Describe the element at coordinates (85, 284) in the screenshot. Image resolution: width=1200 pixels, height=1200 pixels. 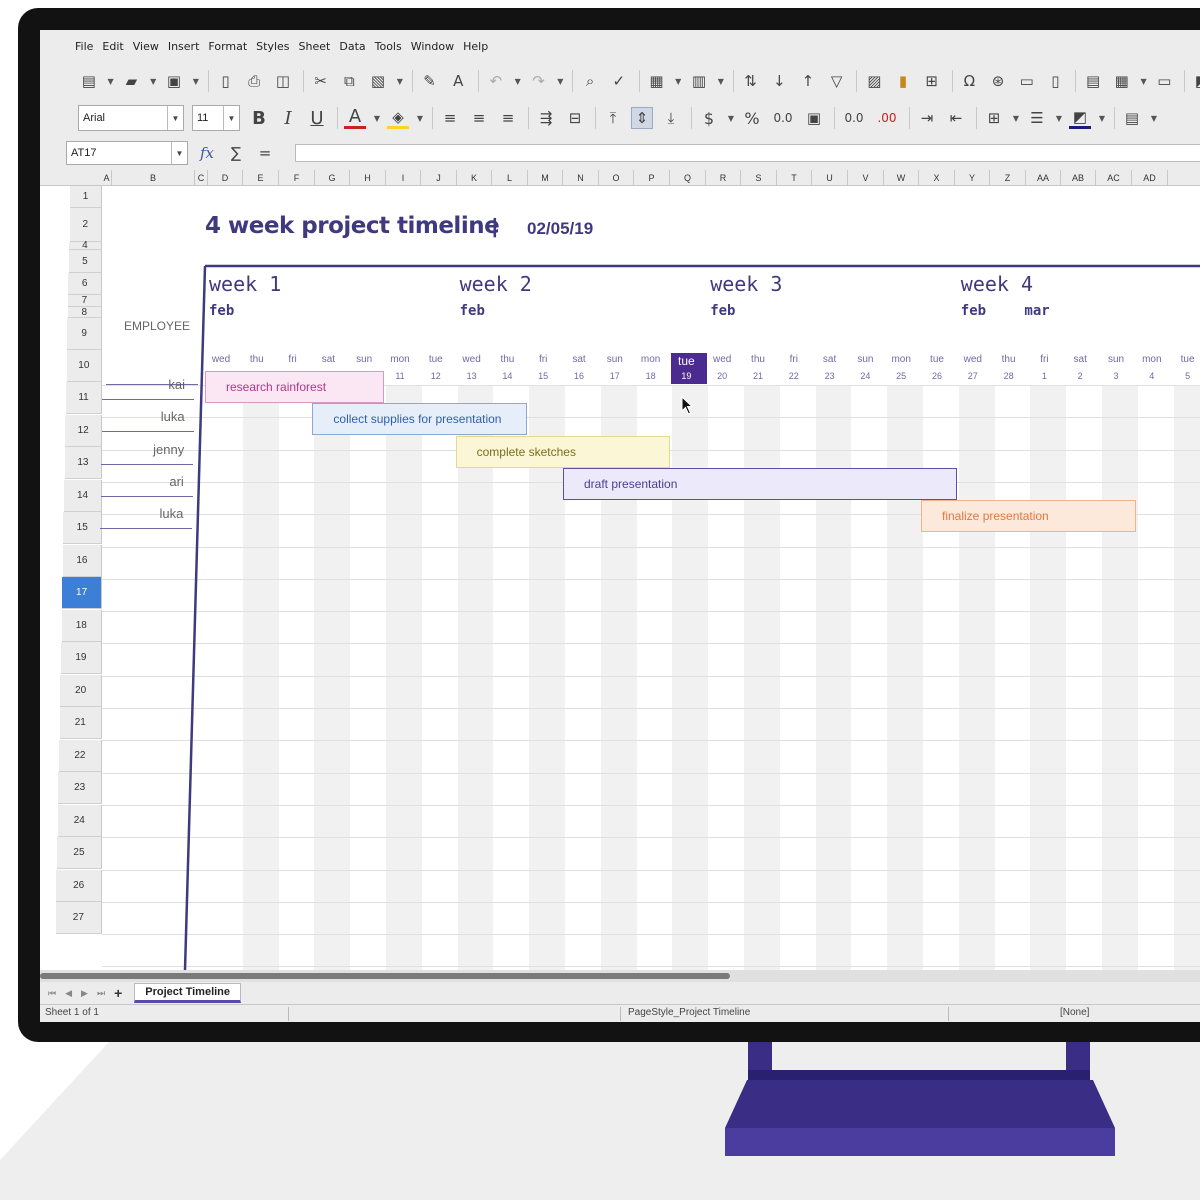
I see `row-header-6: 6` at that location.